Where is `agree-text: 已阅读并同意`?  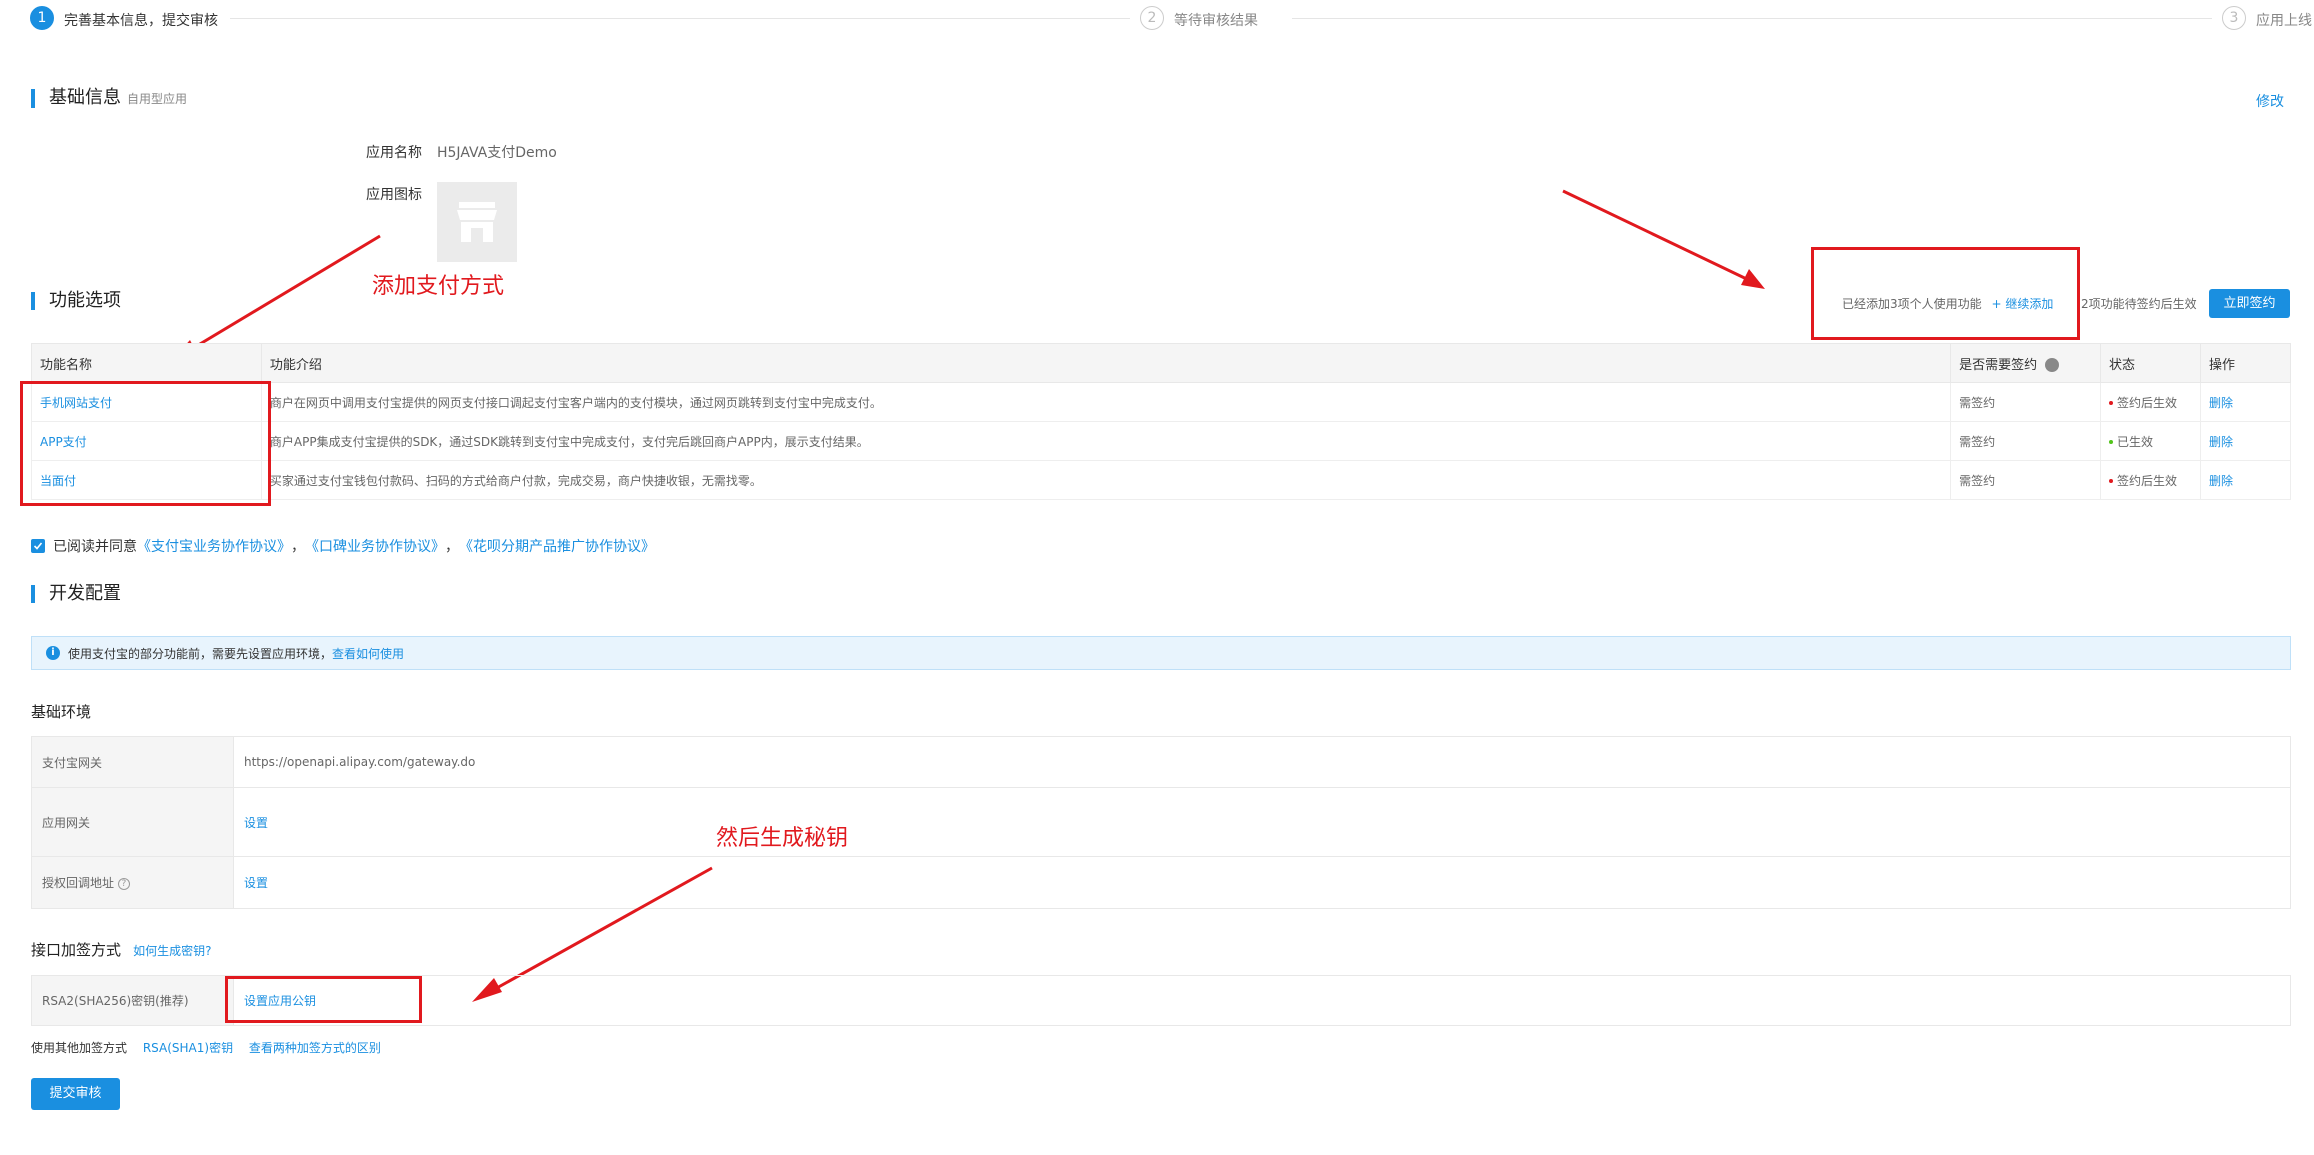
agree-text: 已阅读并同意 is located at coordinates (95, 547).